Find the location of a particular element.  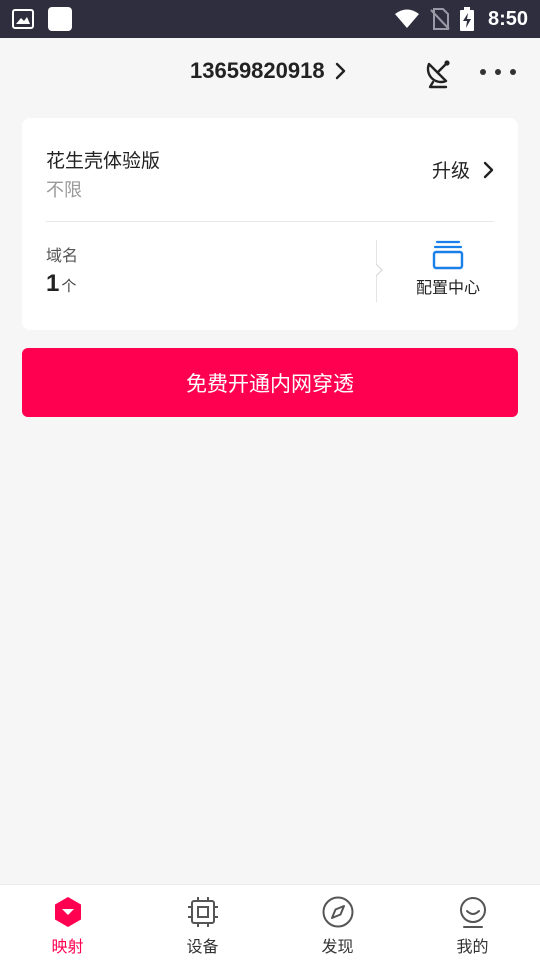

divider-notch-icon is located at coordinates (379, 270).